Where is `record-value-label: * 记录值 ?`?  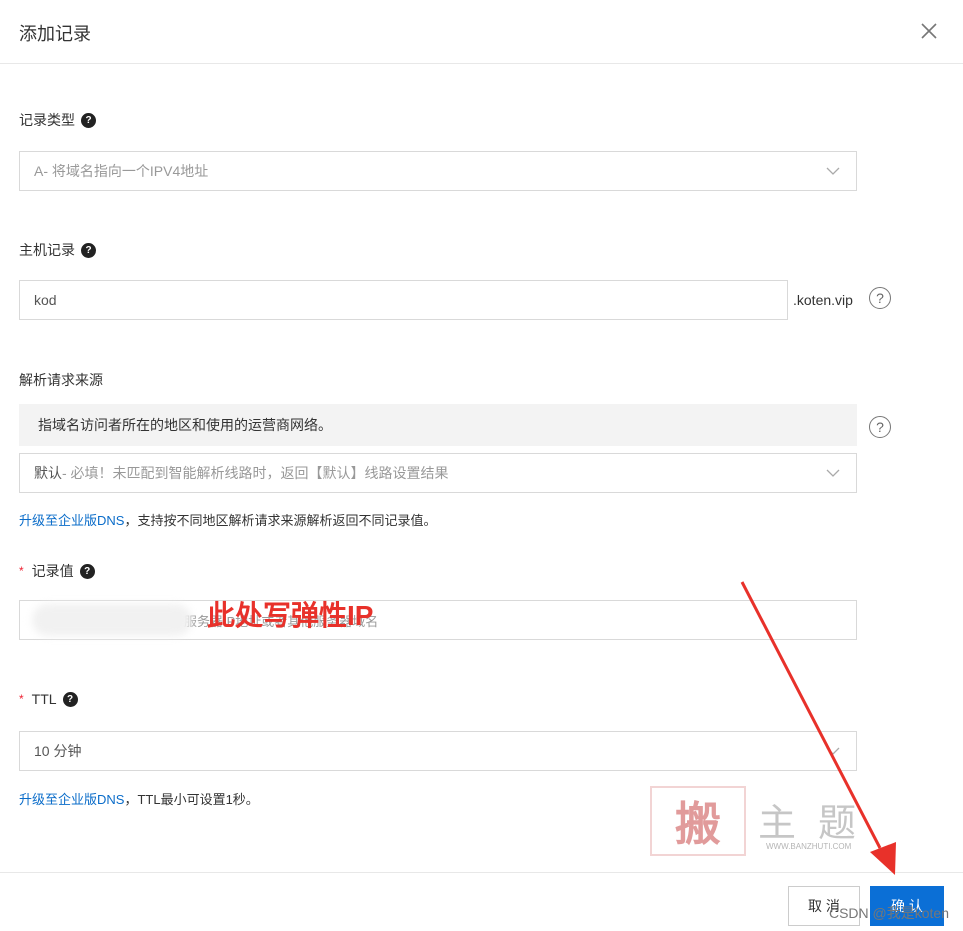 record-value-label: * 记录值 ? is located at coordinates (57, 571).